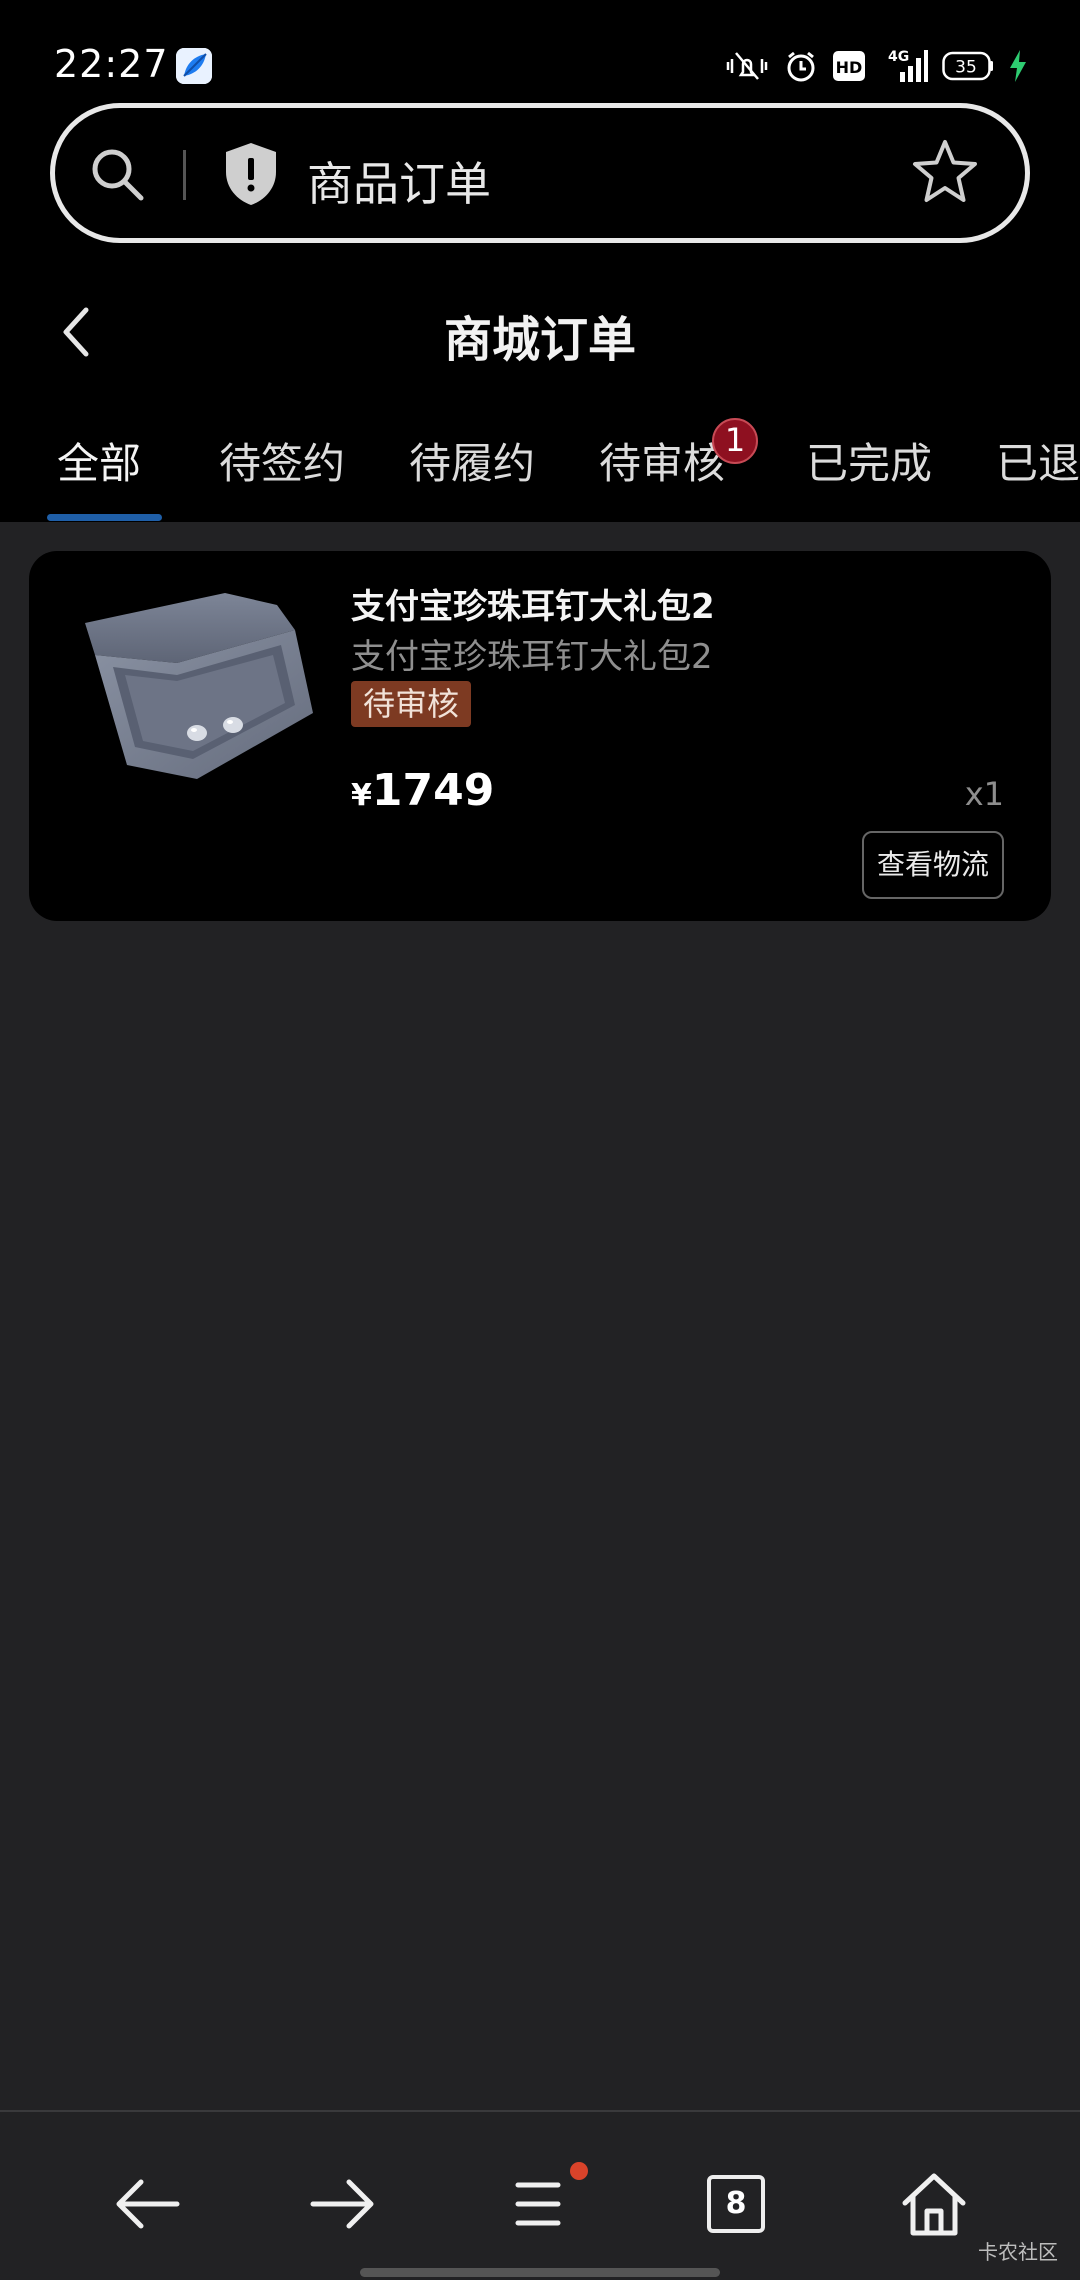 The image size is (1080, 2280). Describe the element at coordinates (117, 174) in the screenshot. I see `search-icon` at that location.